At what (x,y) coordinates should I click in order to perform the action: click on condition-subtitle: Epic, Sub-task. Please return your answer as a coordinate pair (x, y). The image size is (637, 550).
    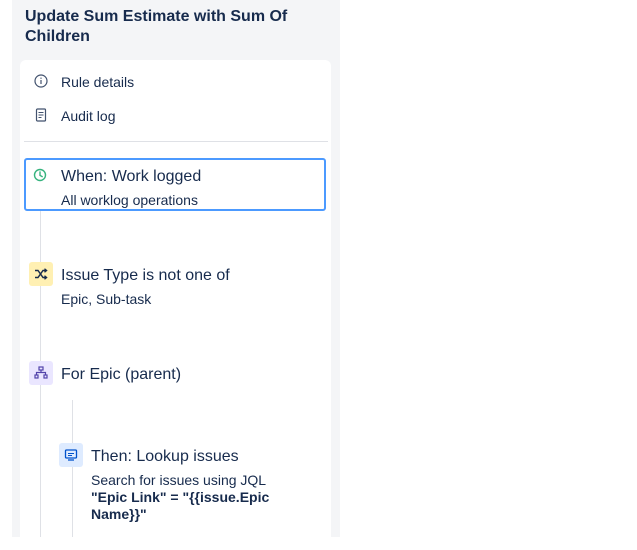
    Looking at the image, I should click on (106, 299).